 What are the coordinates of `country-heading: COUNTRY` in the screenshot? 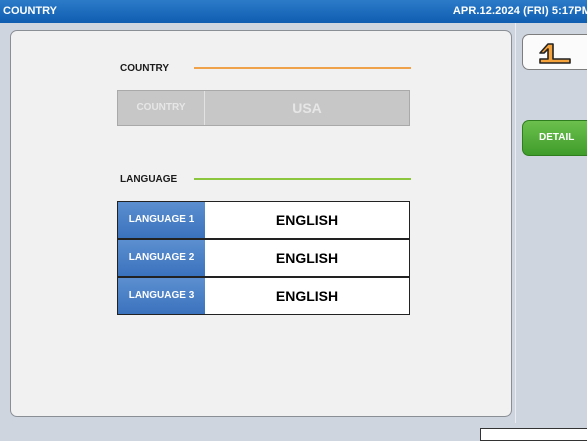 It's located at (145, 68).